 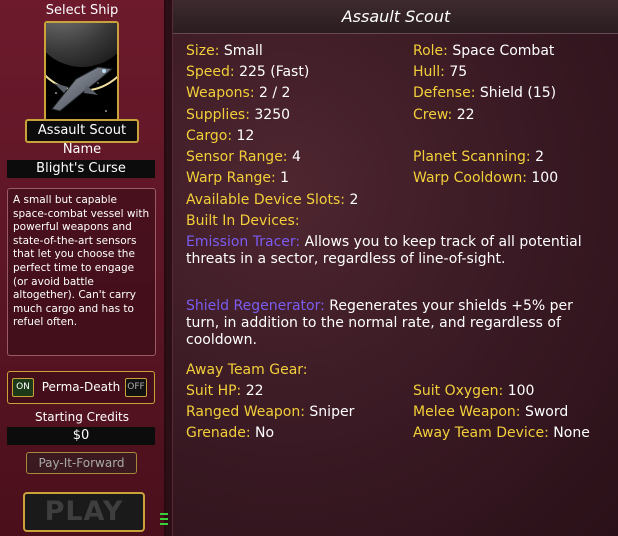 What do you see at coordinates (82, 149) in the screenshot?
I see `name-label: Name` at bounding box center [82, 149].